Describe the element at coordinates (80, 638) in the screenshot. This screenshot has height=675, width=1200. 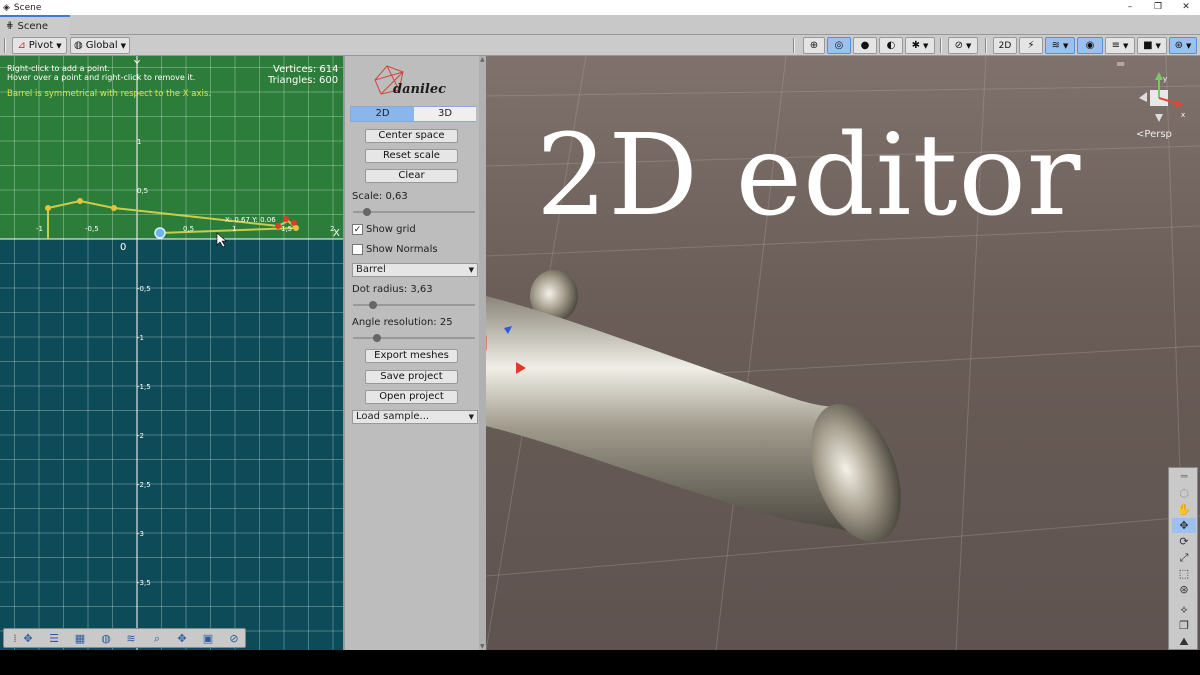
I see `grid-toggle-icon: ▦` at that location.